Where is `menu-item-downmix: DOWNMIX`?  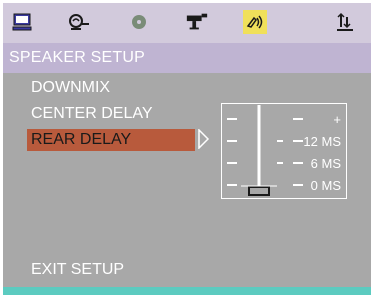 menu-item-downmix: DOWNMIX is located at coordinates (70, 88).